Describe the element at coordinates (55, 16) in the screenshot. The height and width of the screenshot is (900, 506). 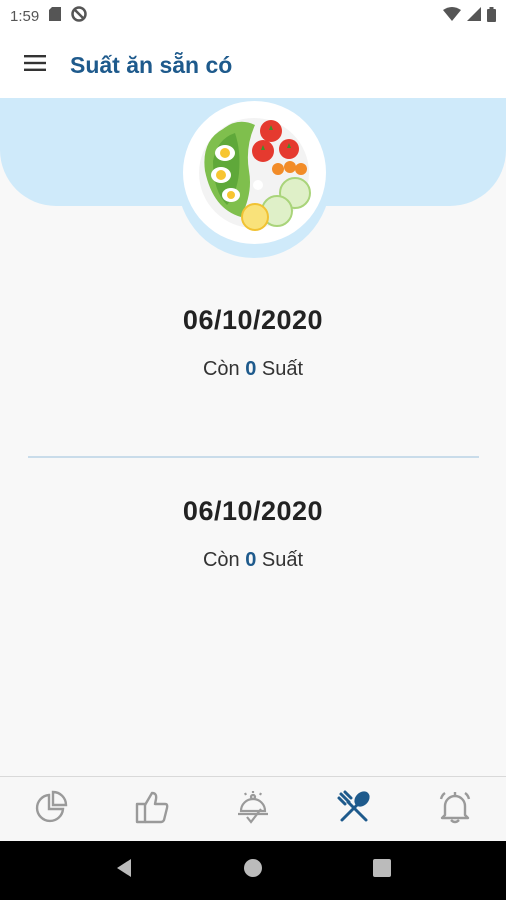
I see `sd-card-icon` at that location.